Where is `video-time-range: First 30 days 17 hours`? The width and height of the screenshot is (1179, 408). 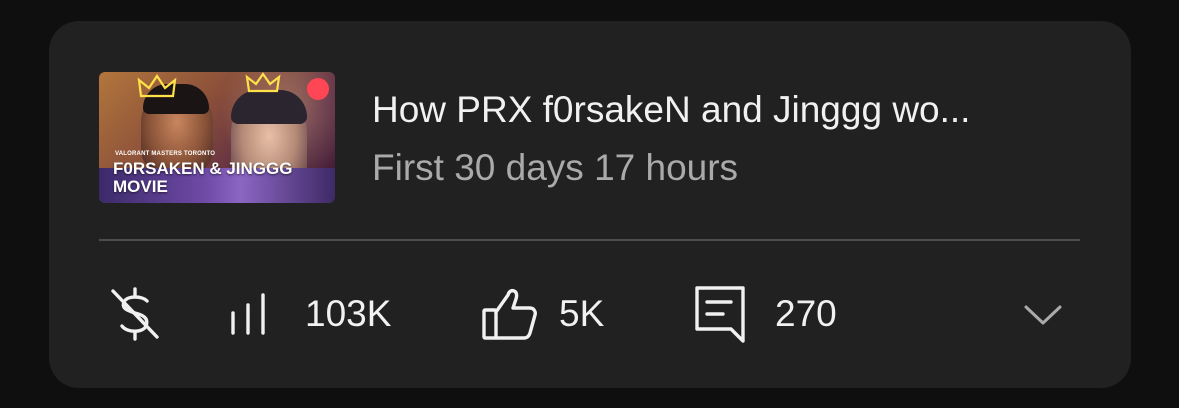 video-time-range: First 30 days 17 hours is located at coordinates (555, 167).